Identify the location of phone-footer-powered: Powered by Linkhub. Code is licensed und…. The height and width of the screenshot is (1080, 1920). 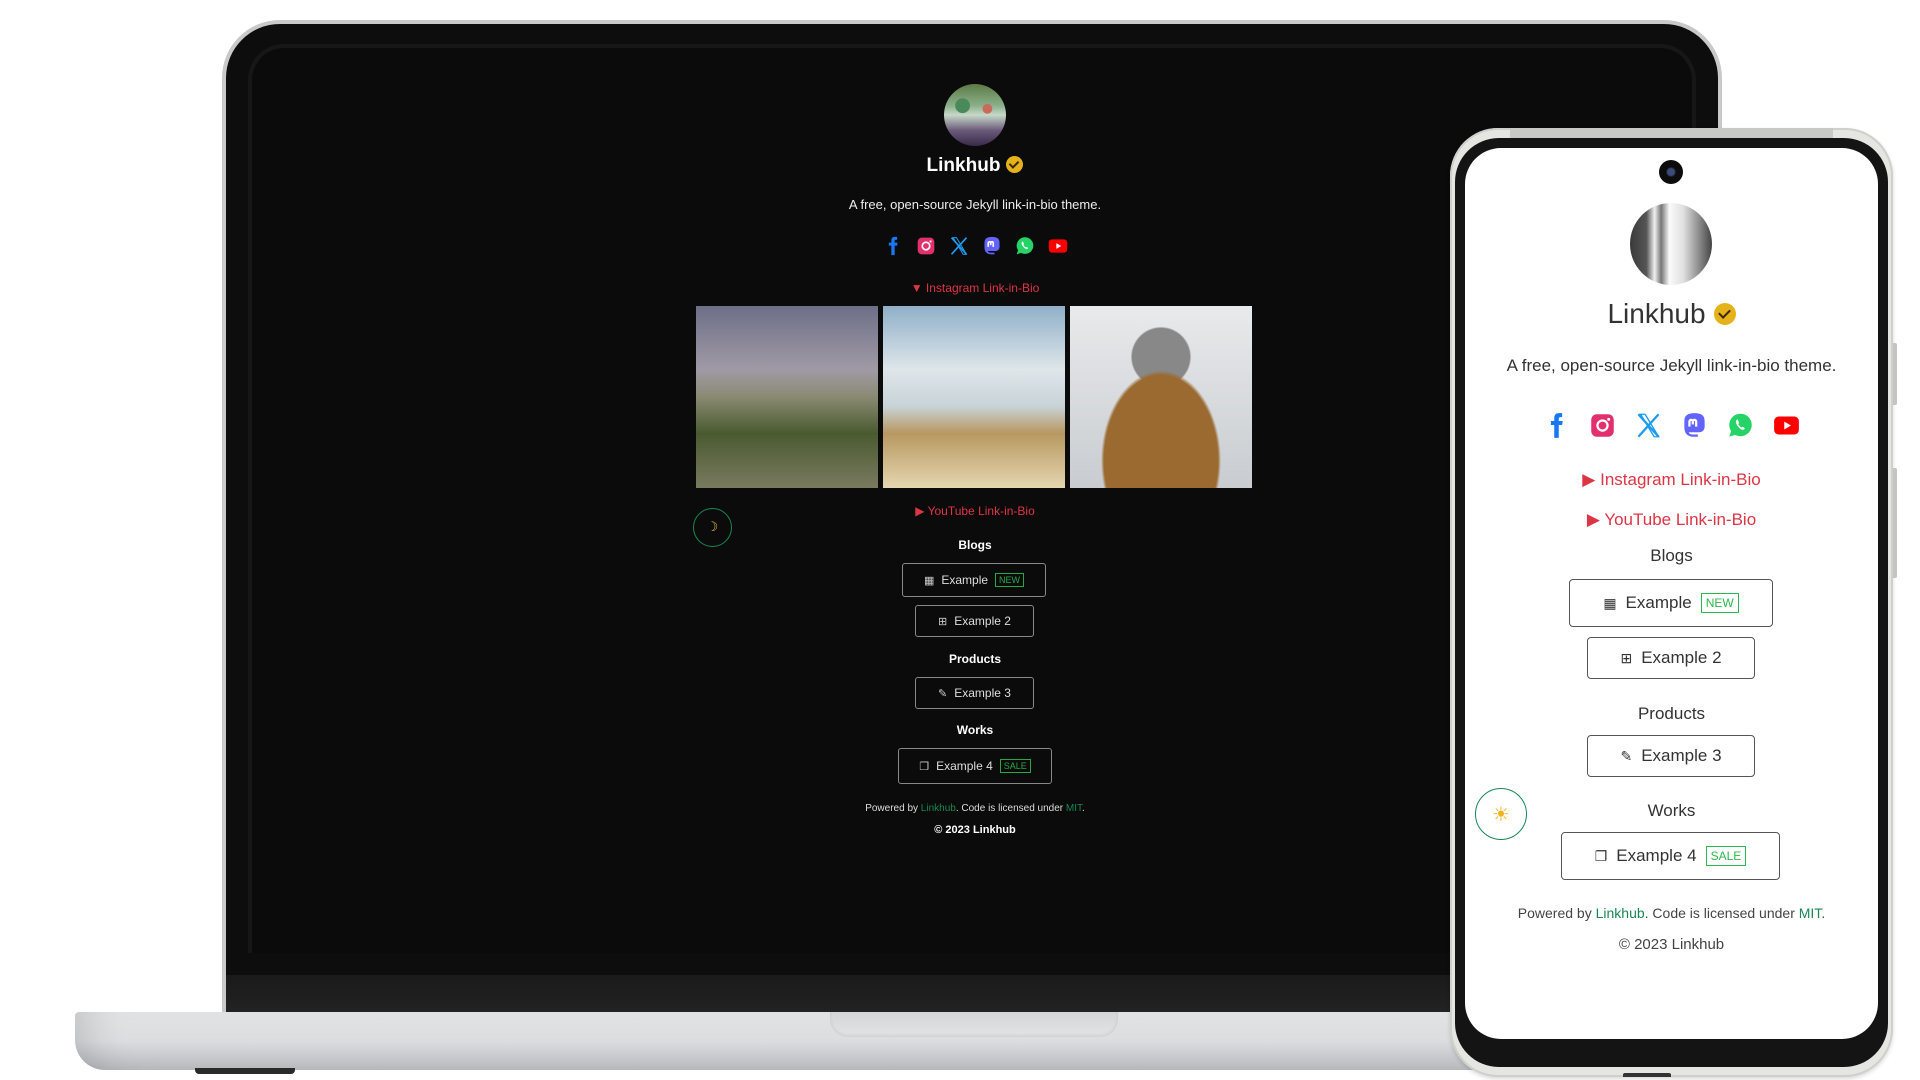
(1671, 913).